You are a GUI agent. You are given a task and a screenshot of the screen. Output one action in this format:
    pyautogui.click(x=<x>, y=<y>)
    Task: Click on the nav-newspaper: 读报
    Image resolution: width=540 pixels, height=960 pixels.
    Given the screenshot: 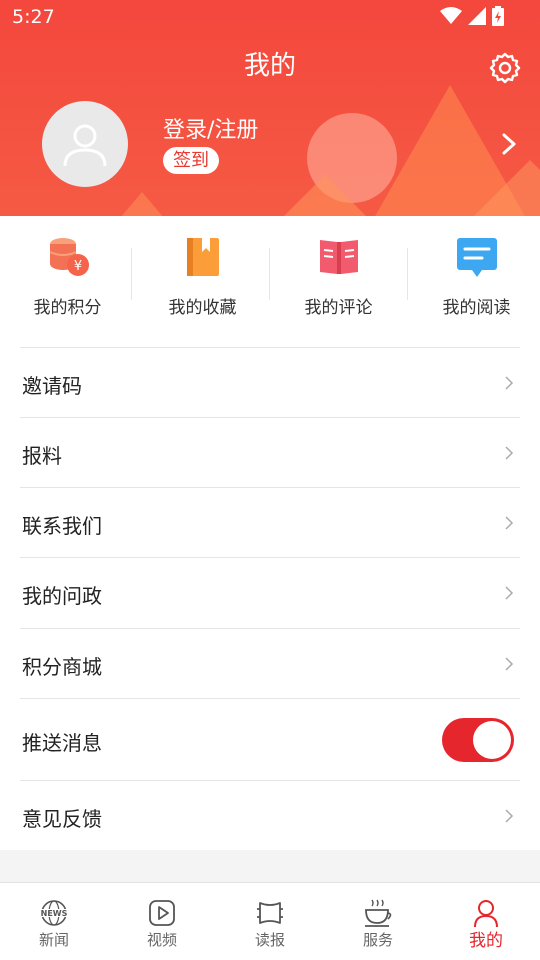 What is the action you would take?
    pyautogui.click(x=270, y=921)
    